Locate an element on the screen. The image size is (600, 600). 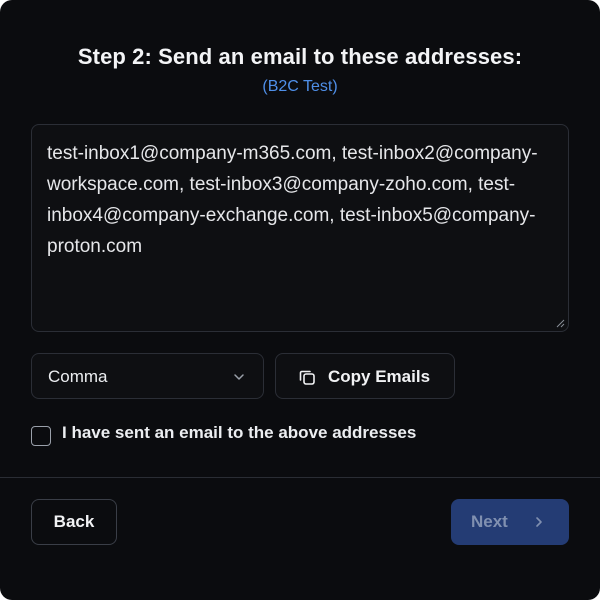
separator-select: Comma is located at coordinates (147, 376).